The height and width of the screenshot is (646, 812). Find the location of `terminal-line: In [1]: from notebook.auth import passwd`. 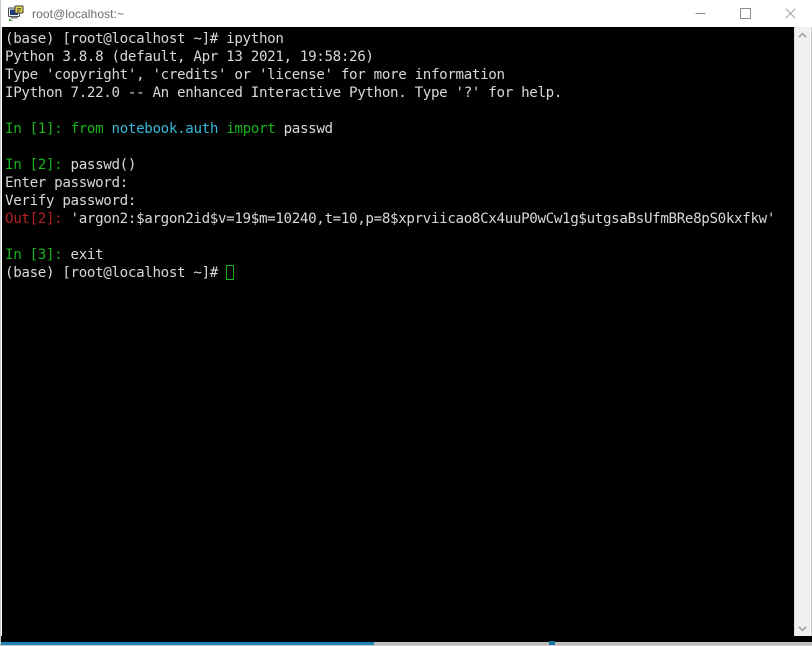

terminal-line: In [1]: from notebook.auth import passwd is located at coordinates (390, 129).